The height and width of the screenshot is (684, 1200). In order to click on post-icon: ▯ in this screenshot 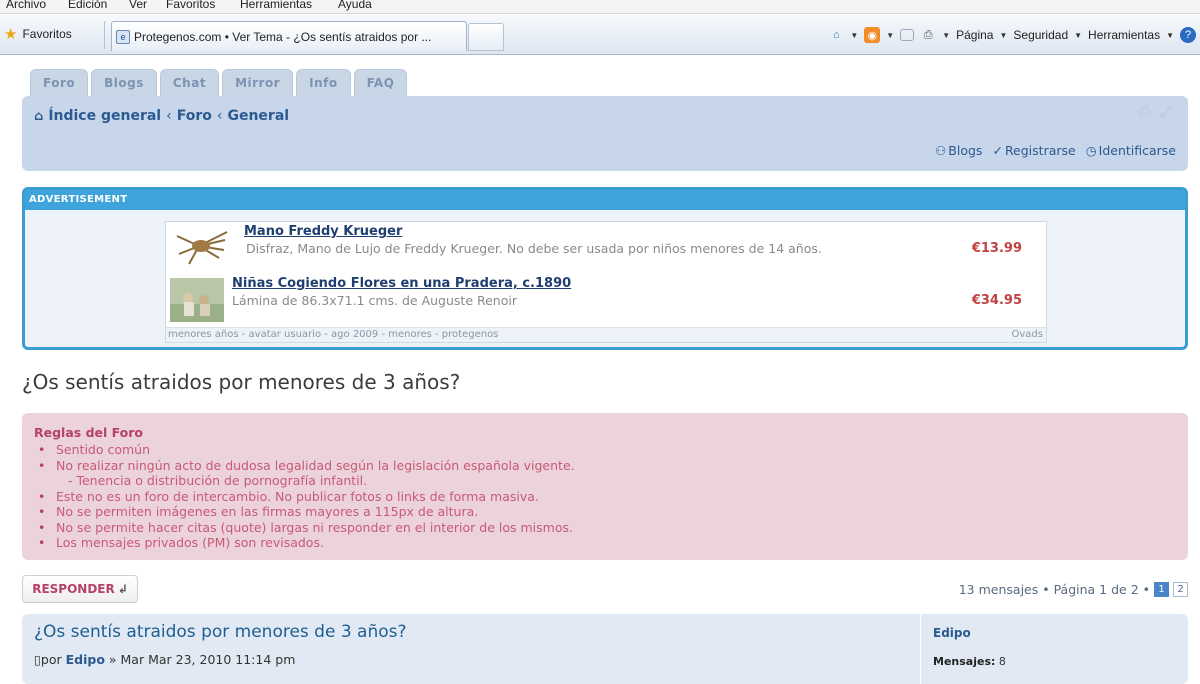, I will do `click(37, 659)`.